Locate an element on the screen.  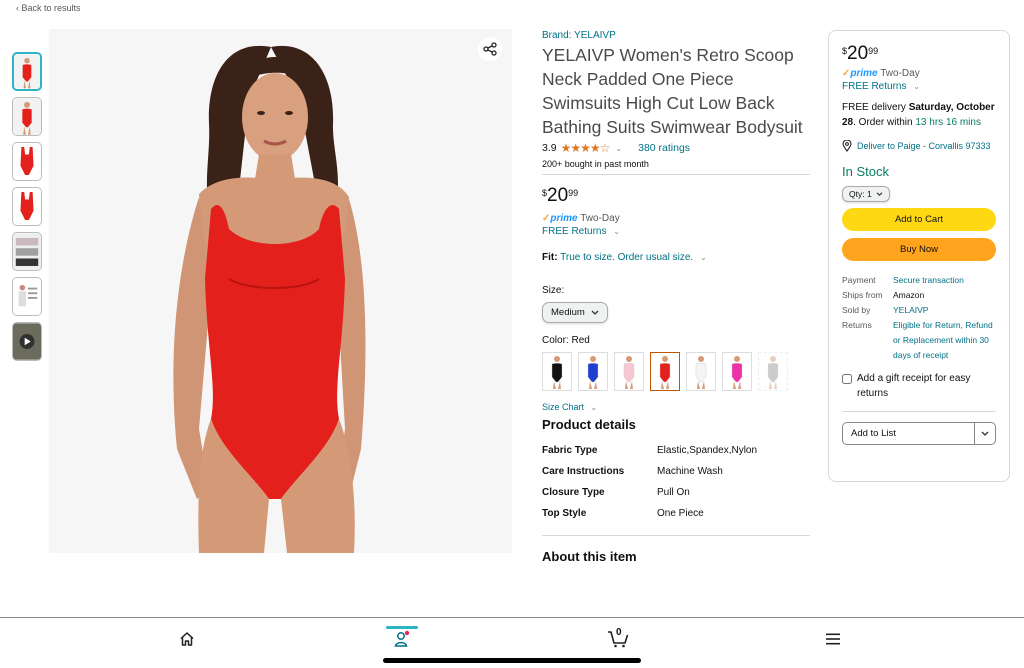
fit-info: Fit: True to size. Order usual size. ⌄ is located at coordinates (676, 257).